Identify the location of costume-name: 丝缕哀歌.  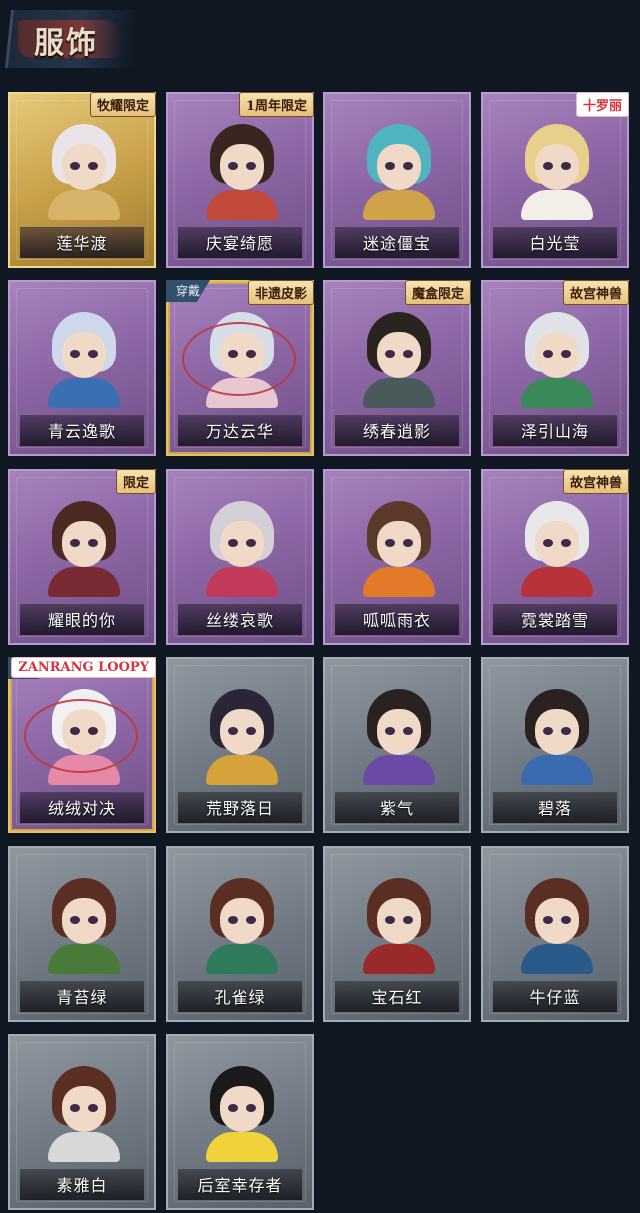
(239, 620).